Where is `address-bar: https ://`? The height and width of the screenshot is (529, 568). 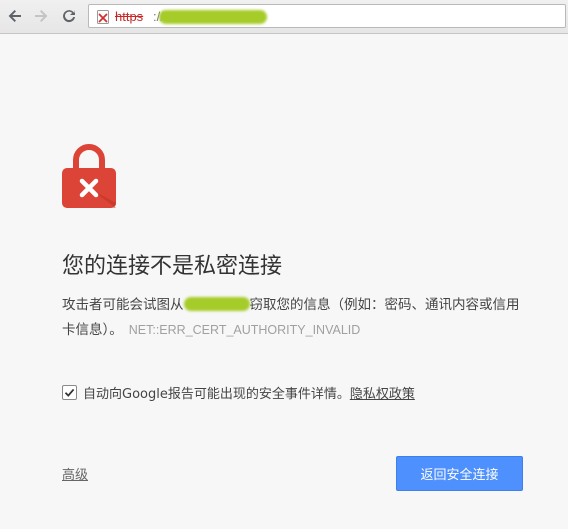
address-bar: https :// is located at coordinates (327, 16).